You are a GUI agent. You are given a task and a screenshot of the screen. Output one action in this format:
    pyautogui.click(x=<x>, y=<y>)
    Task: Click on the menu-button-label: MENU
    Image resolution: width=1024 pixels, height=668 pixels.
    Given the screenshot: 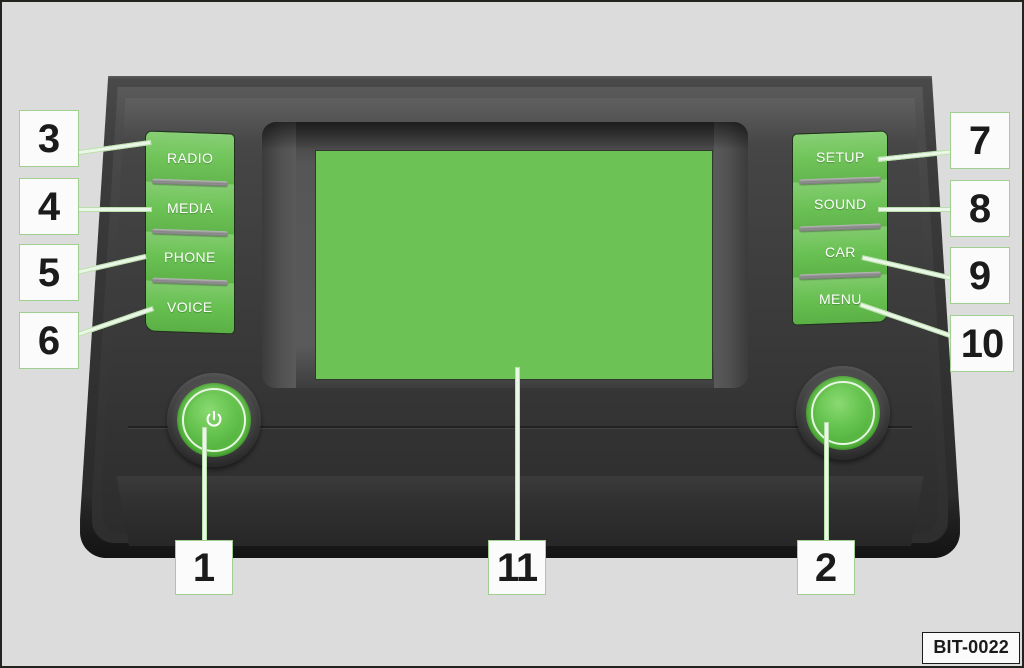 What is the action you would take?
    pyautogui.click(x=840, y=299)
    